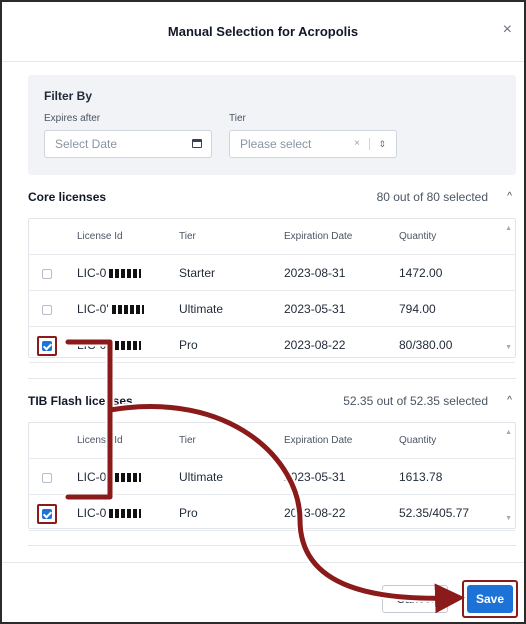 This screenshot has height=624, width=526. Describe the element at coordinates (415, 401) in the screenshot. I see `tib-flash-licenses-count: 52.35 out of 52.35 selected` at that location.